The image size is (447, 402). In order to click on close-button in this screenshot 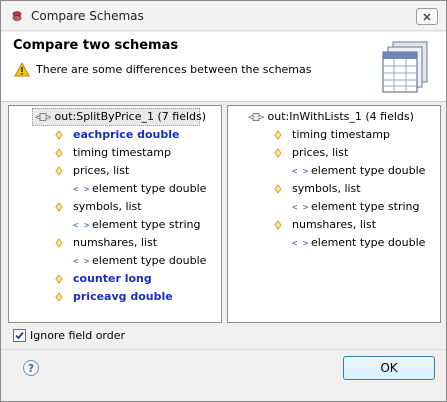, I will do `click(427, 16)`.